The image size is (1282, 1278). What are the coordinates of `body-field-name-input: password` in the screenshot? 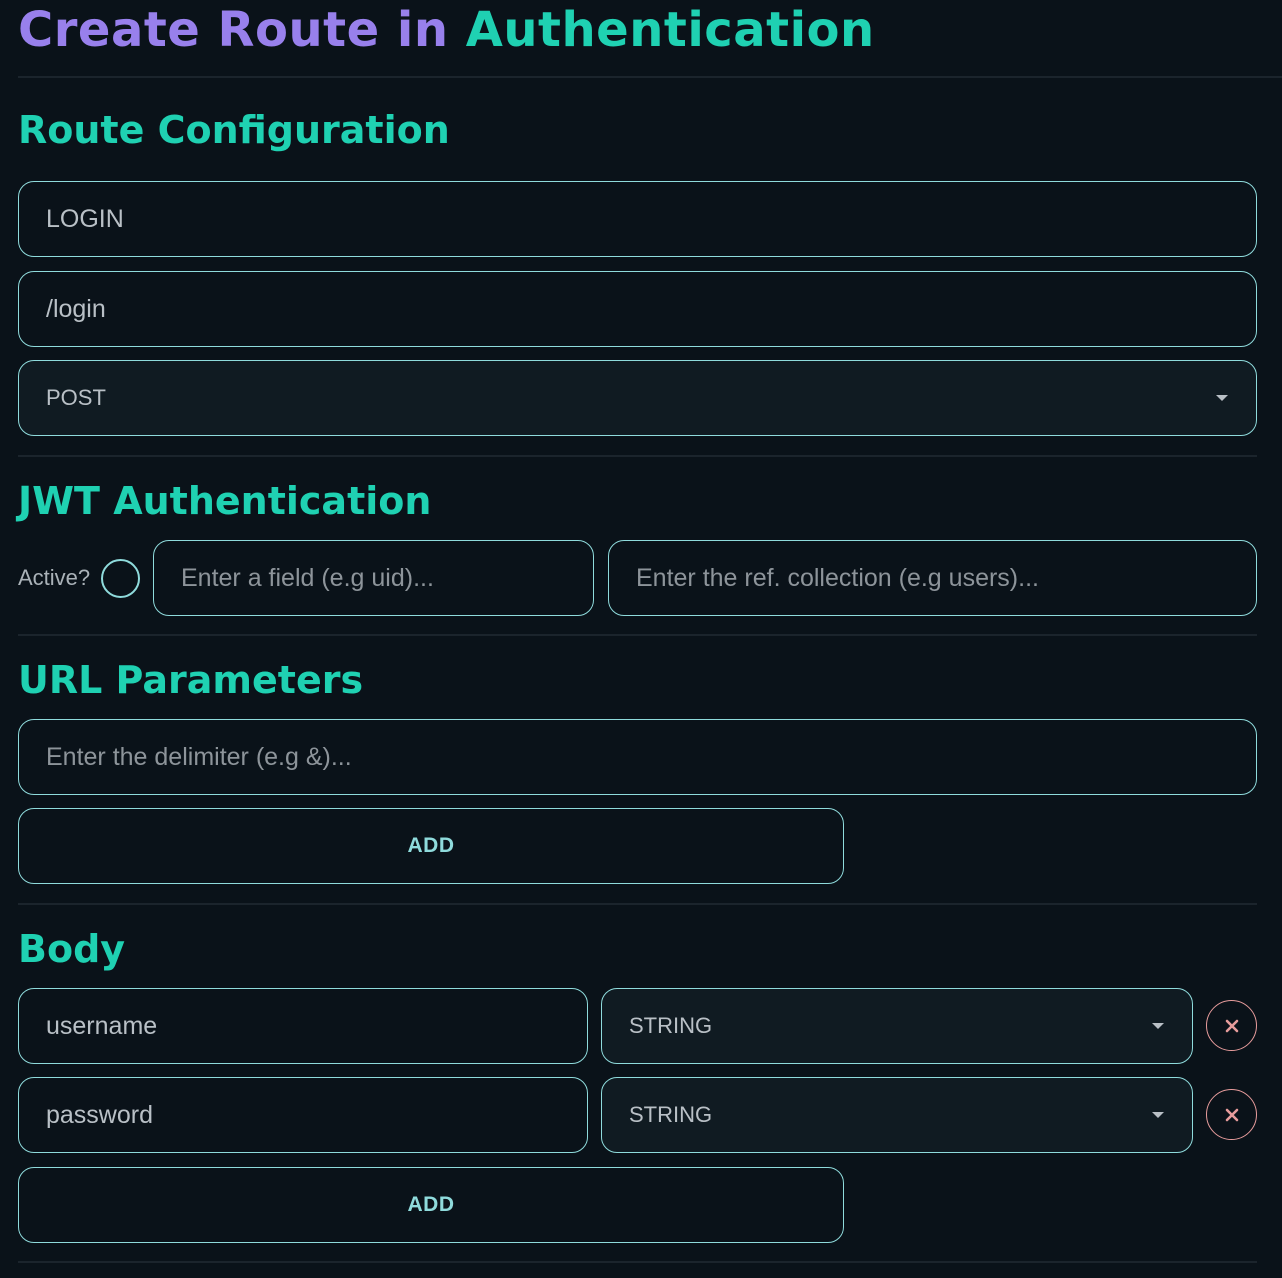 It's located at (303, 1115).